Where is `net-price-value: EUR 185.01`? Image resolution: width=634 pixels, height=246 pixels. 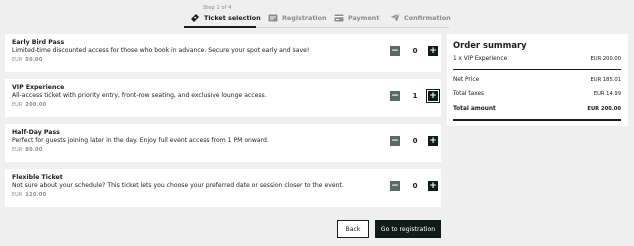
net-price-value: EUR 185.01 is located at coordinates (605, 80).